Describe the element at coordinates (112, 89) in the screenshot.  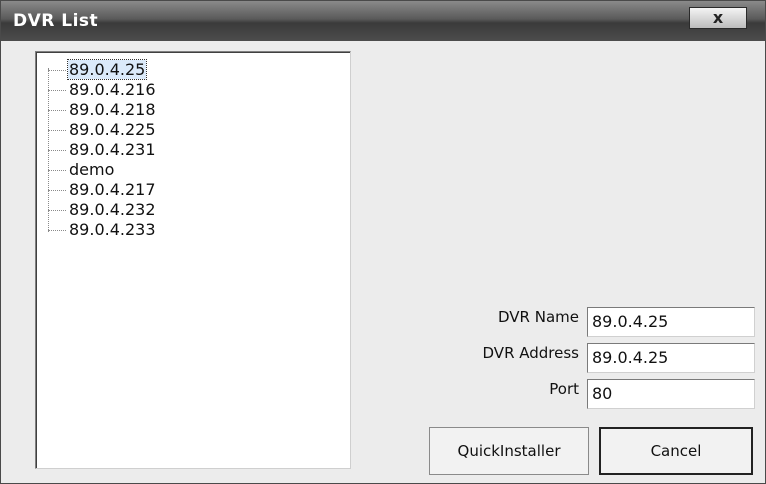
I see `tree-item-label: 89.0.4.216` at that location.